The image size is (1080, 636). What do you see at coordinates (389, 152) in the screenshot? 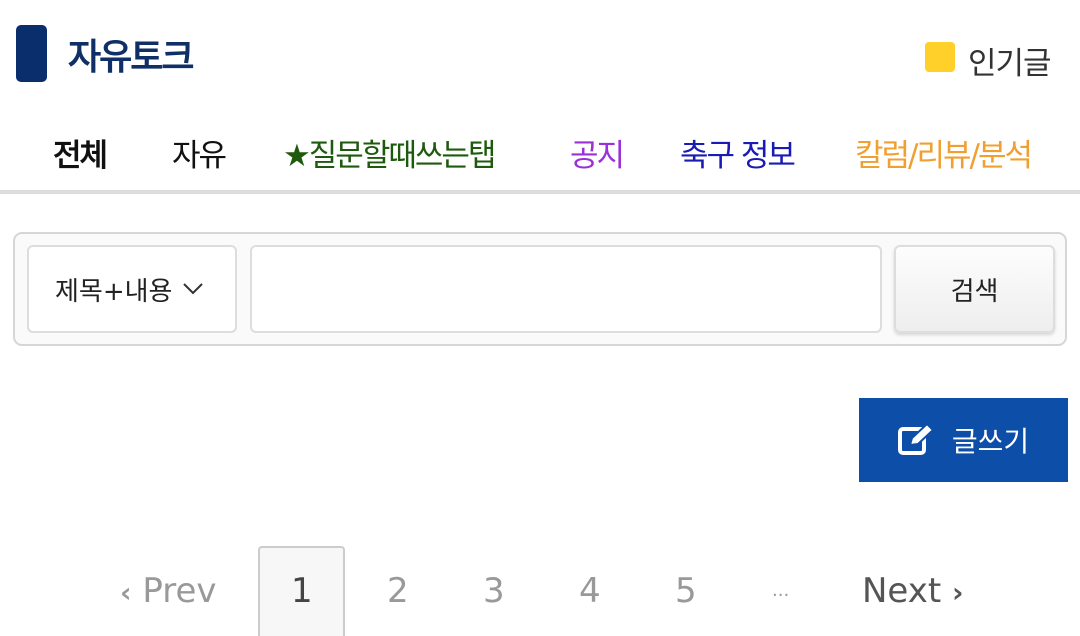
I see `tab-question: ★질문할때쓰는탭` at bounding box center [389, 152].